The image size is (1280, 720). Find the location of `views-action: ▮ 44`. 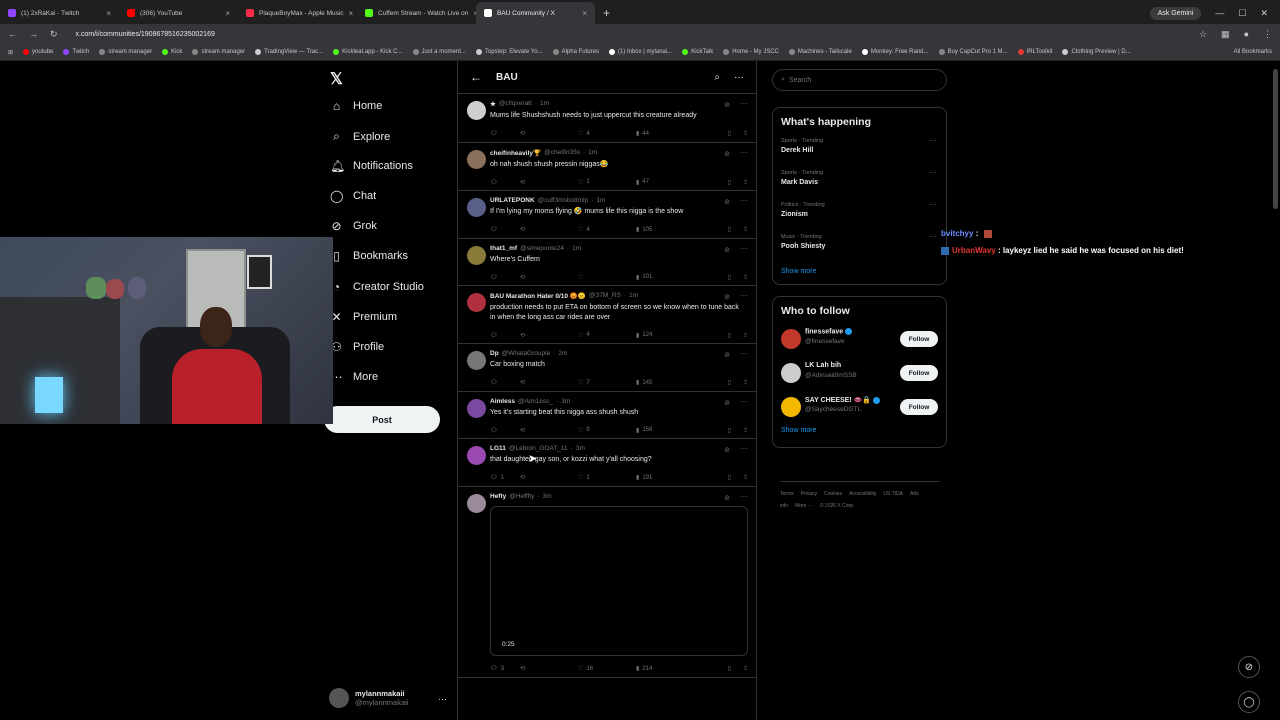

views-action: ▮ 44 is located at coordinates (665, 134).